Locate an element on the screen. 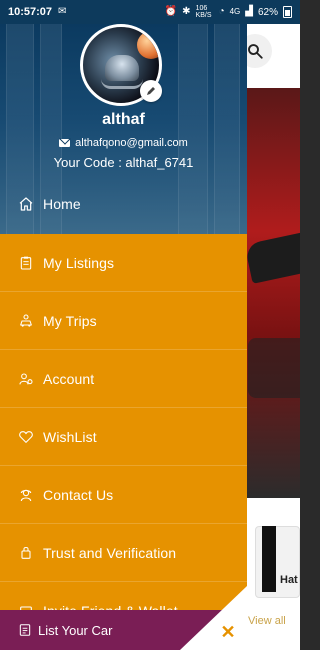 This screenshot has height=650, width=320. background-card-label: Hat is located at coordinates (289, 580).